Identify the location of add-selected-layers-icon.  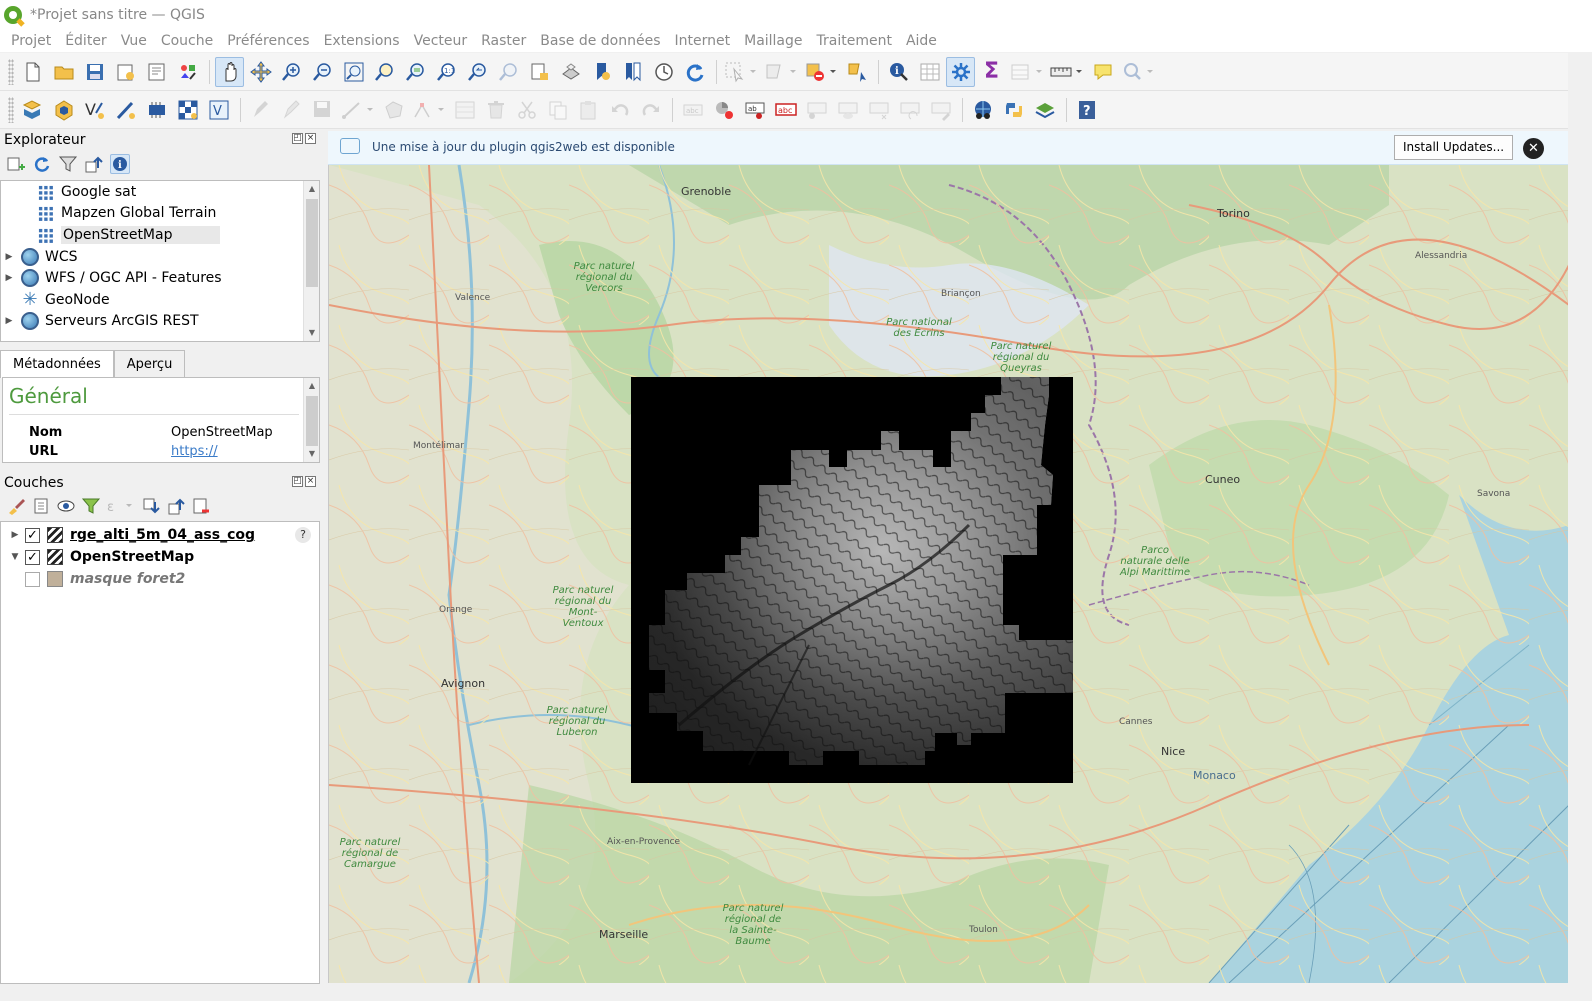
(16, 164).